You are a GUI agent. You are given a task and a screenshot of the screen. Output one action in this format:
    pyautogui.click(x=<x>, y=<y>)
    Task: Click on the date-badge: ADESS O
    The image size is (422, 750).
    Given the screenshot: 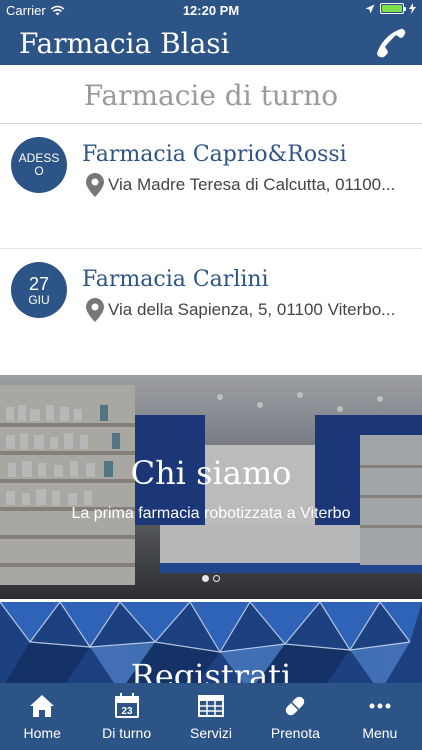 What is the action you would take?
    pyautogui.click(x=39, y=165)
    